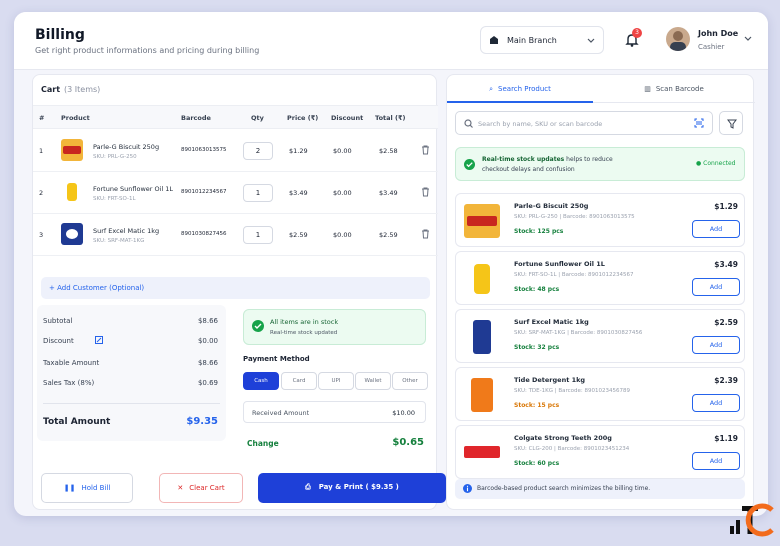  Describe the element at coordinates (467, 488) in the screenshot. I see `info-icon` at that location.